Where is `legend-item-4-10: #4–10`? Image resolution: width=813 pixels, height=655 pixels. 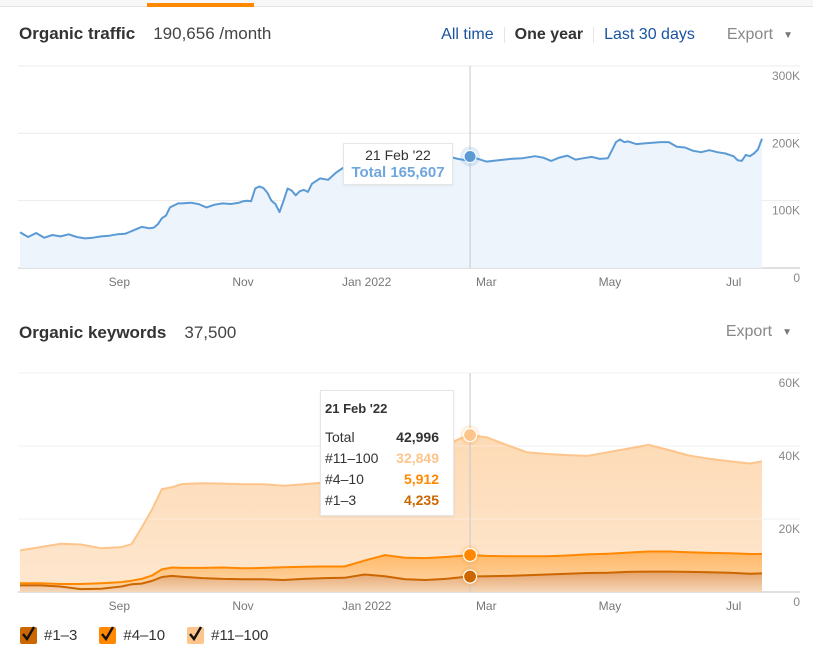 legend-item-4-10: #4–10 is located at coordinates (132, 635).